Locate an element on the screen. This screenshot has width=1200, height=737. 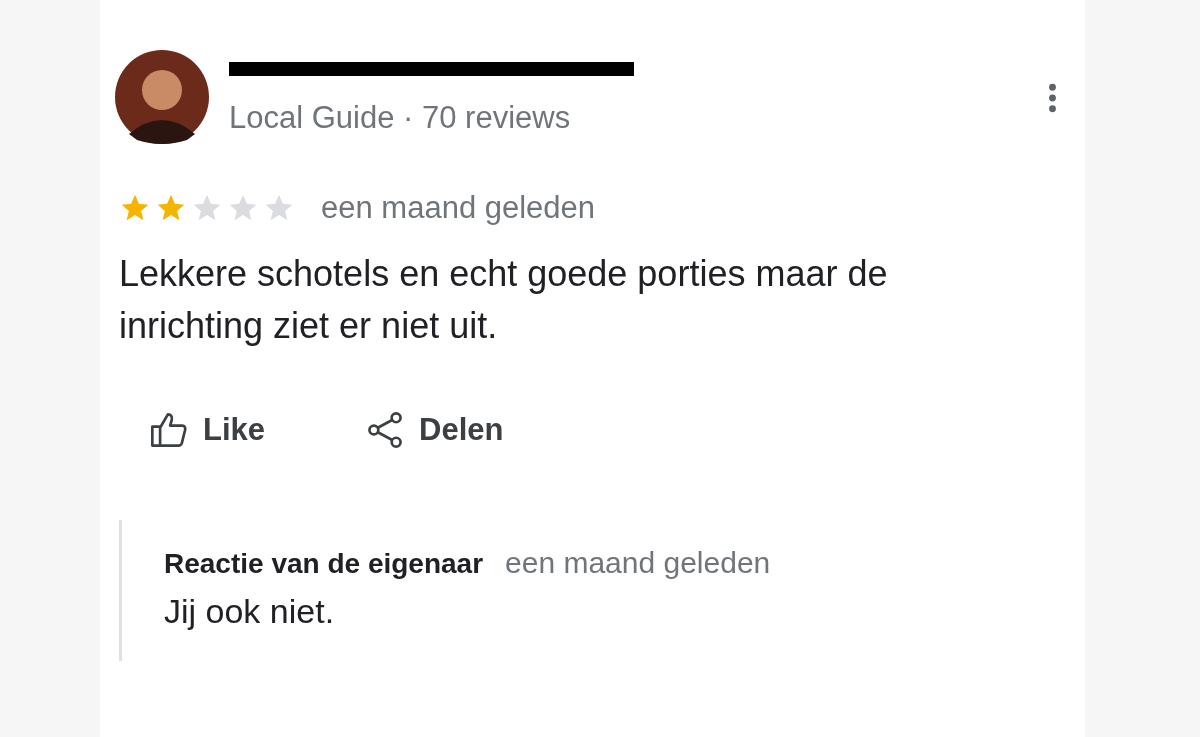
reply-text: Jij ook niet. is located at coordinates (250, 611).